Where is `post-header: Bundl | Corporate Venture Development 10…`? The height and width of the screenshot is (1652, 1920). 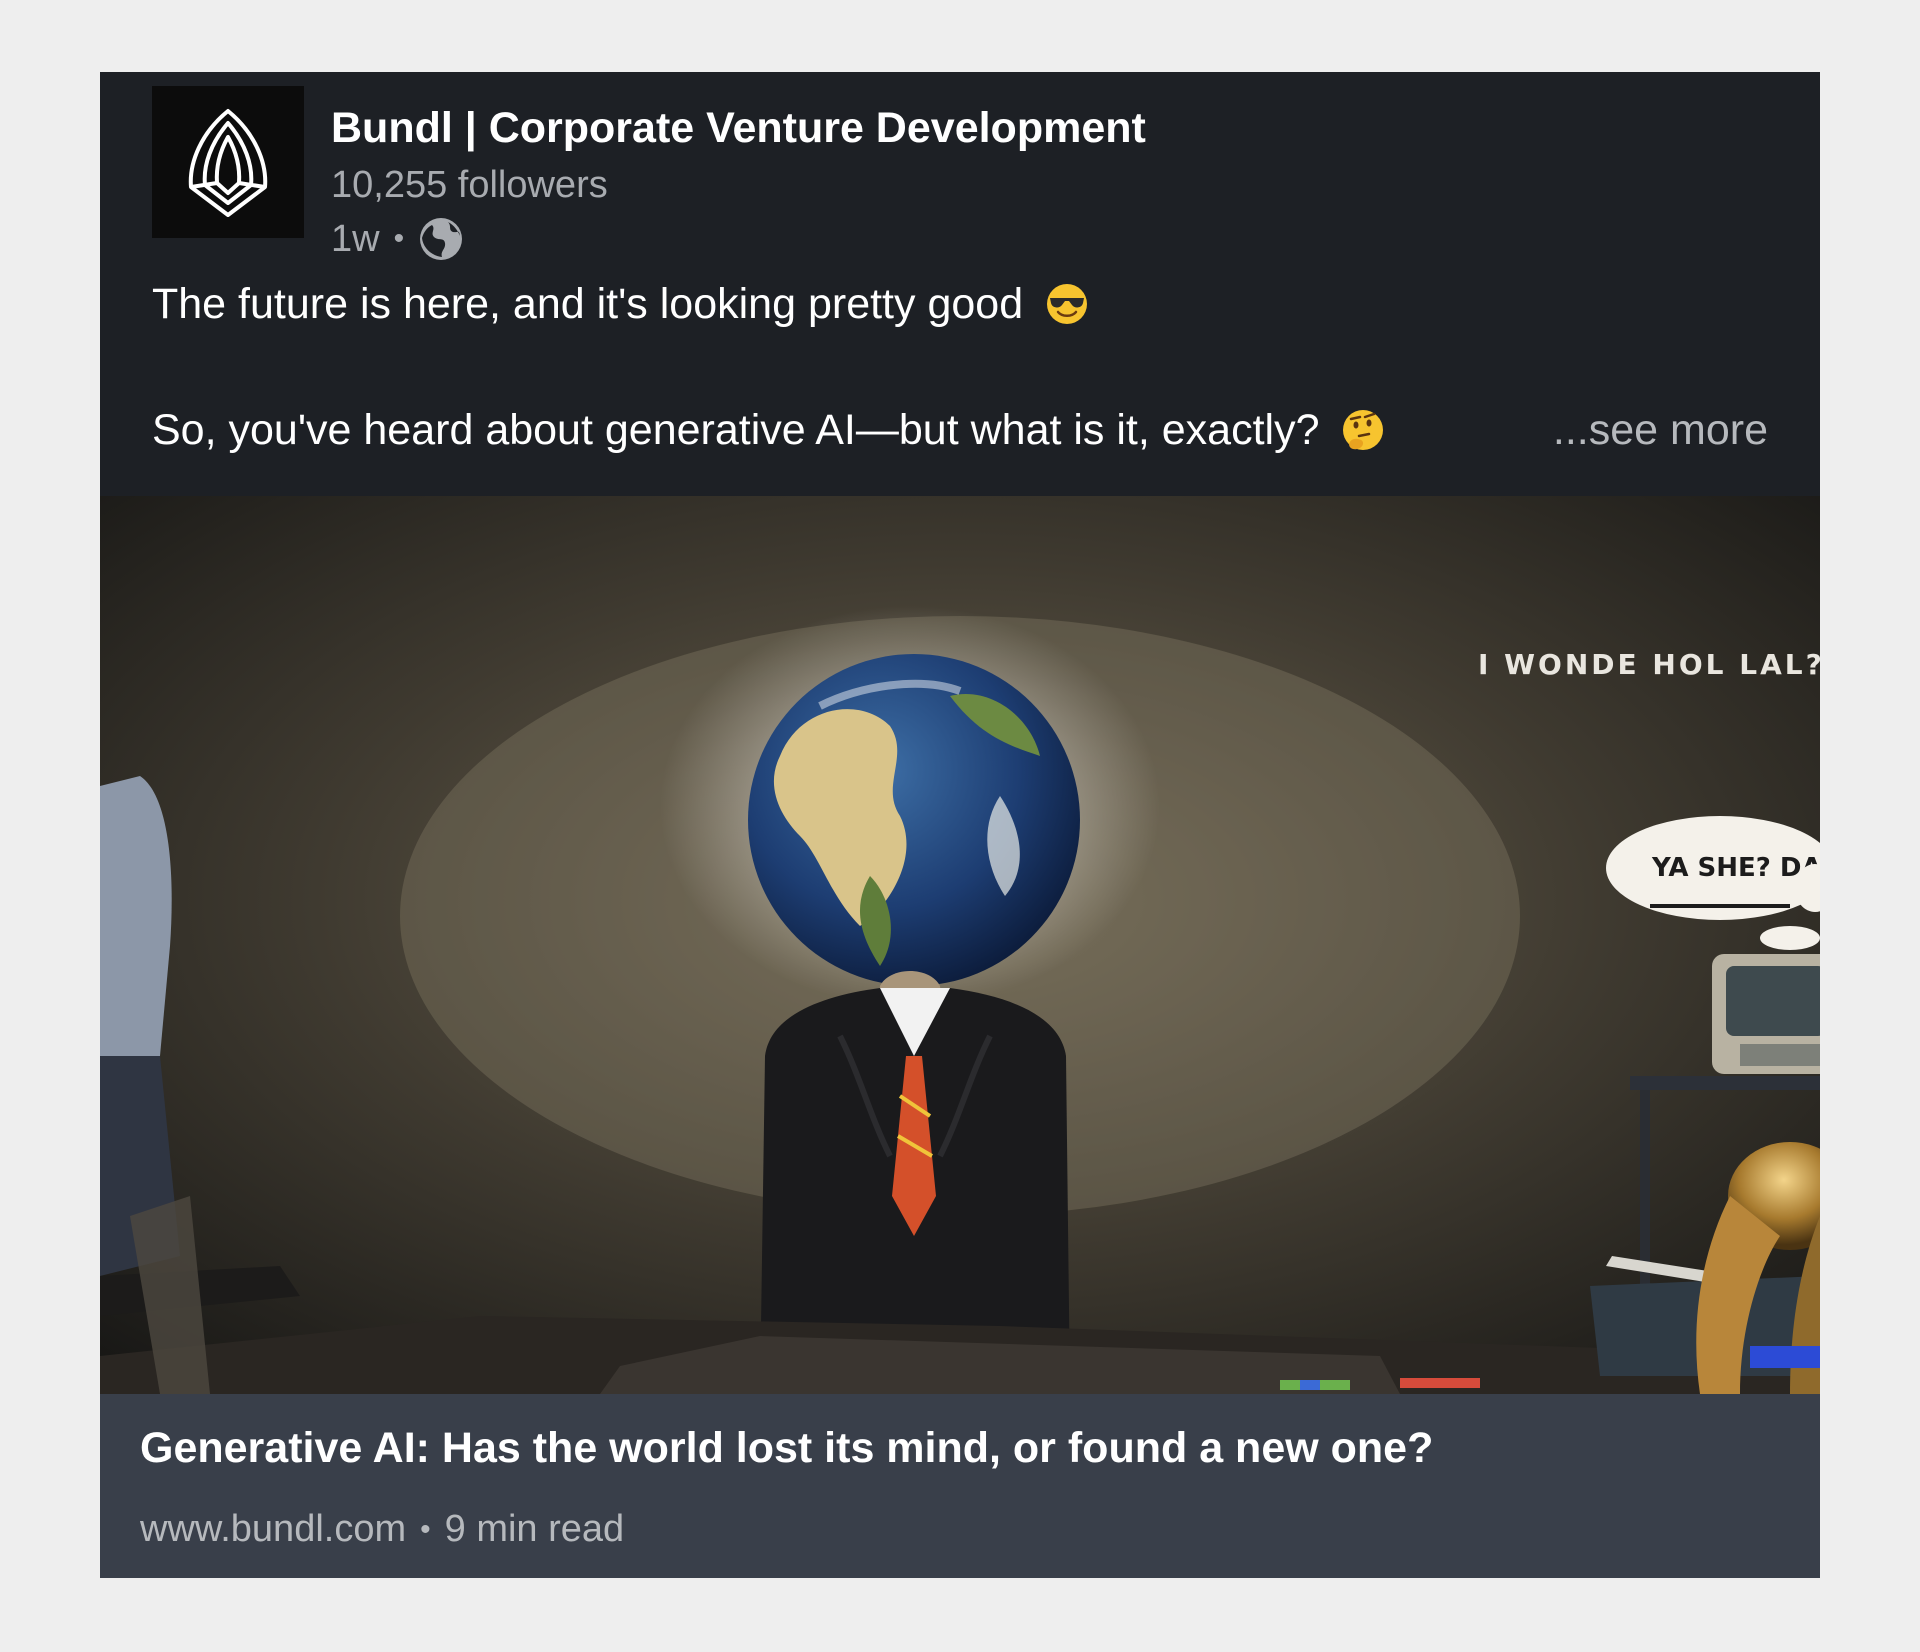
post-header: Bundl | Corporate Venture Development 10… is located at coordinates (972, 173).